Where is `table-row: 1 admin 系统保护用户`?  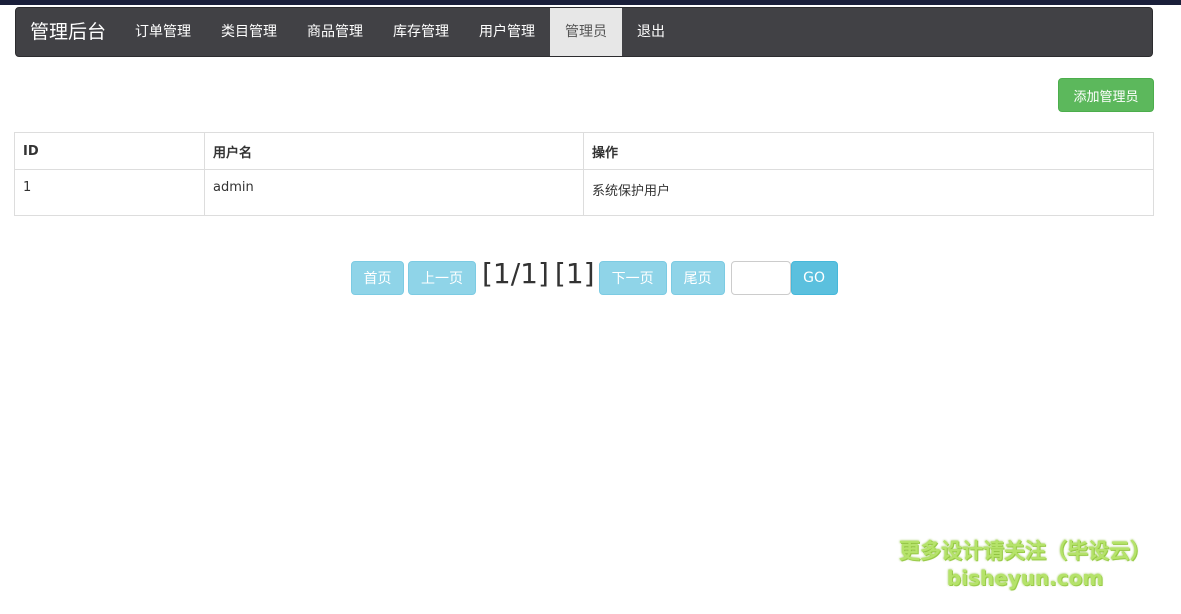 table-row: 1 admin 系统保护用户 is located at coordinates (584, 192).